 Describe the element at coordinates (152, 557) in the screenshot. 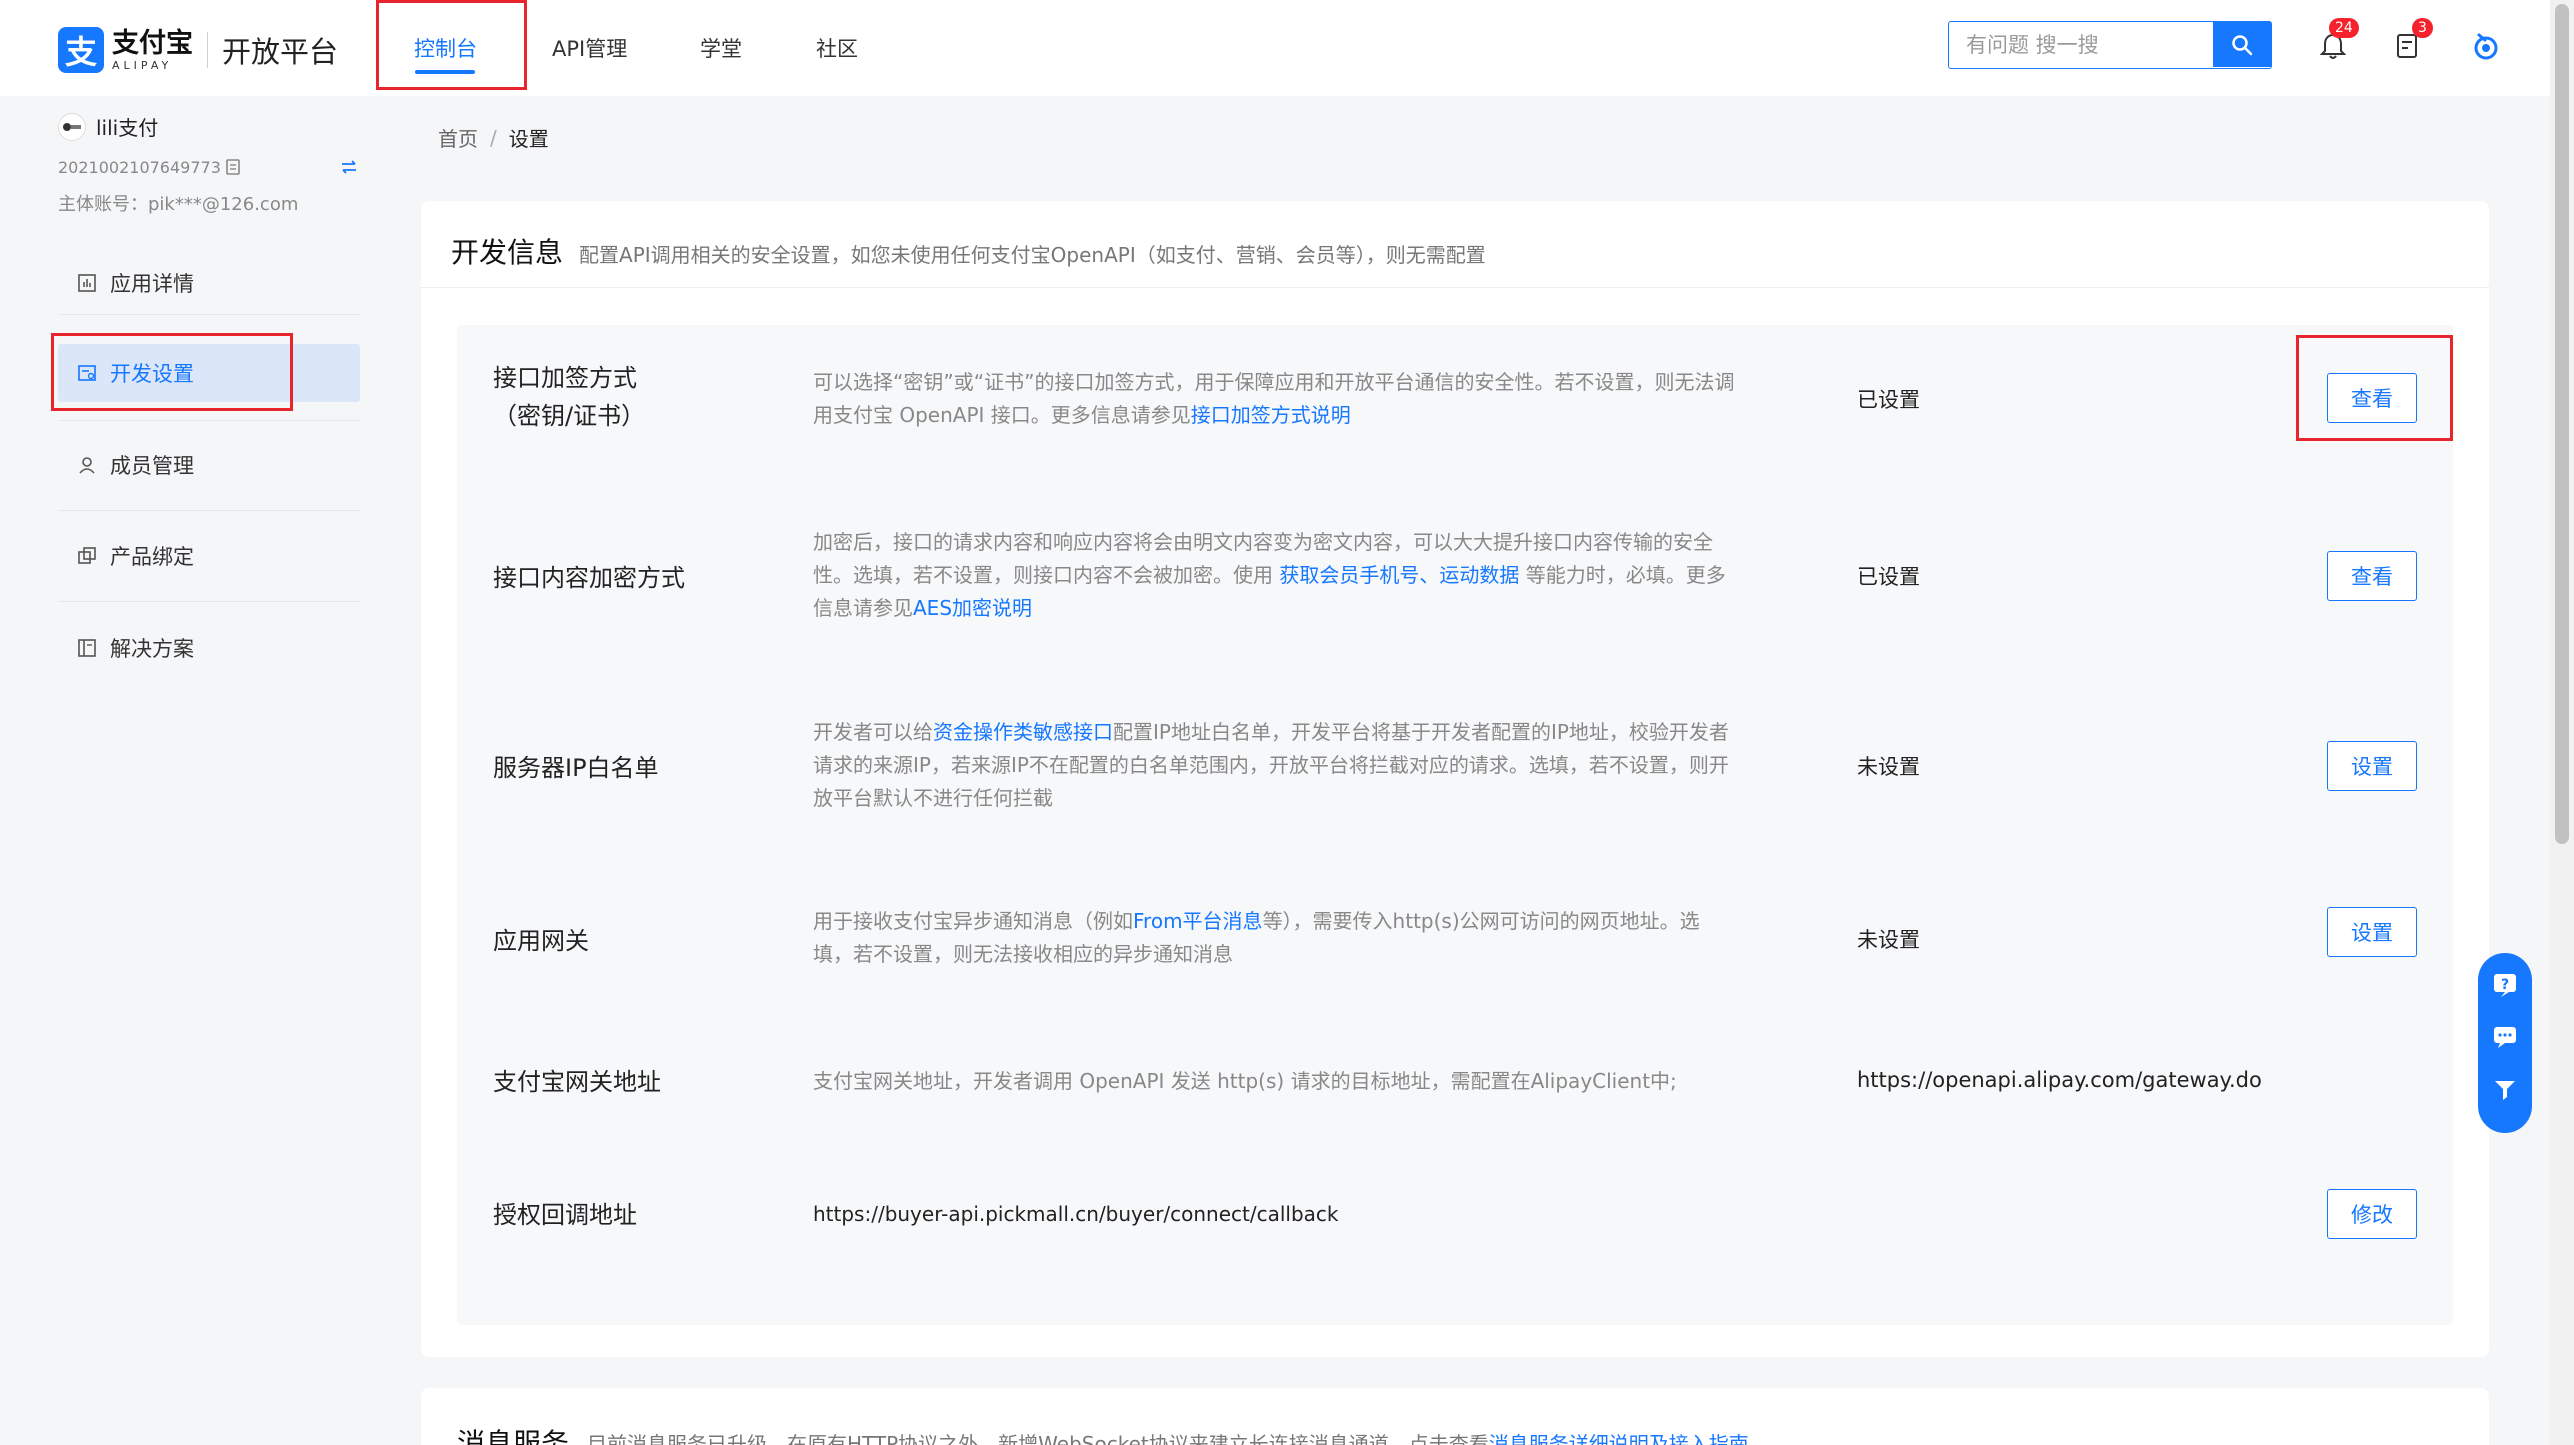

I see `sidebar-item-label: 产品绑定` at that location.